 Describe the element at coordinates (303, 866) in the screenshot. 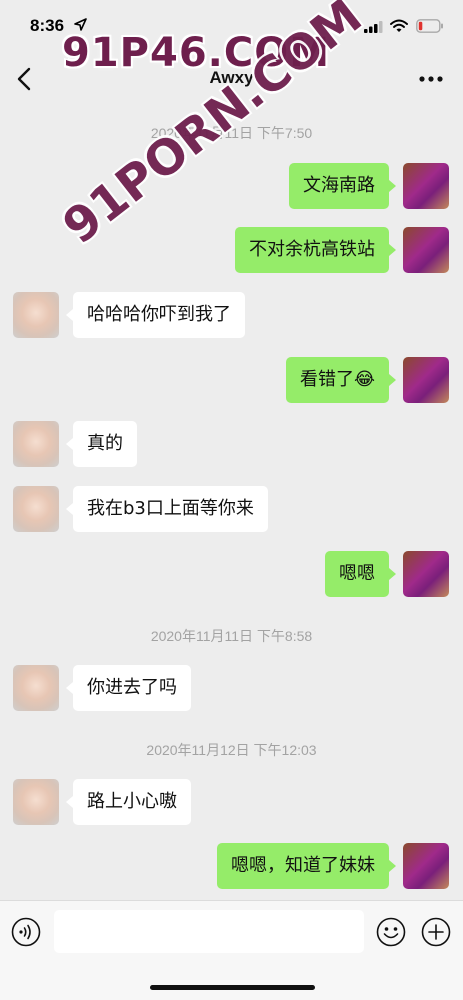

I see `message-bubble: 嗯嗯，知道了妹妹` at that location.